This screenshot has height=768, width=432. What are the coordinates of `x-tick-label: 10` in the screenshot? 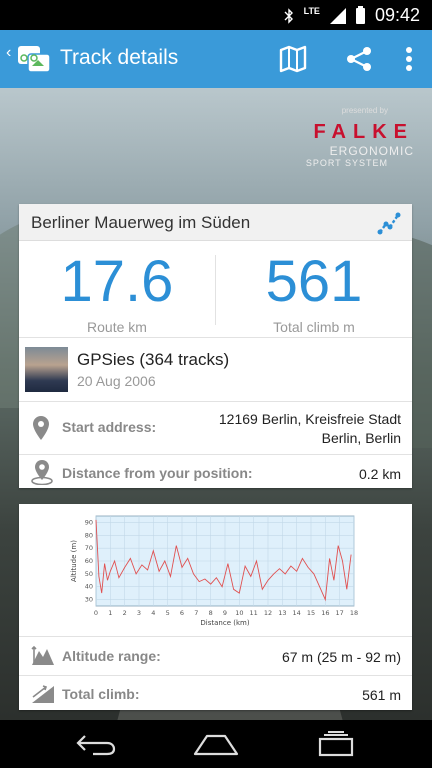 It's located at (239, 613).